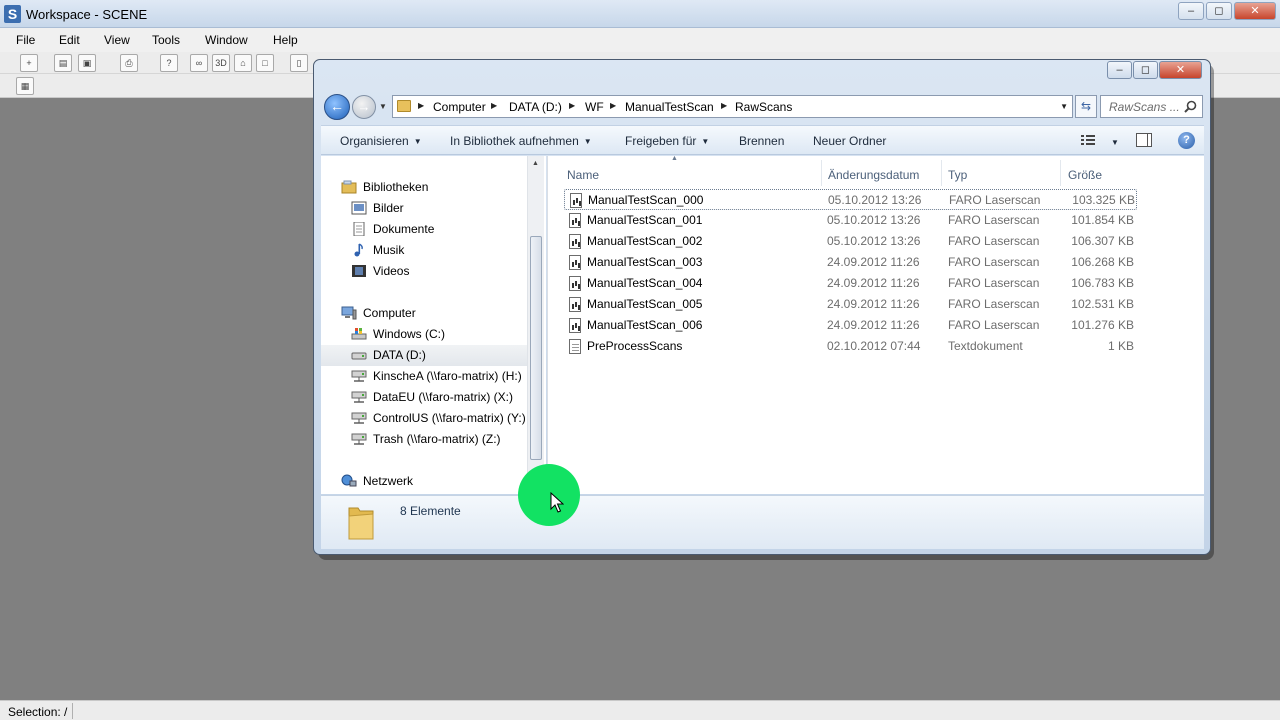  What do you see at coordinates (243, 63) in the screenshot?
I see `home-icon: ⌂` at bounding box center [243, 63].